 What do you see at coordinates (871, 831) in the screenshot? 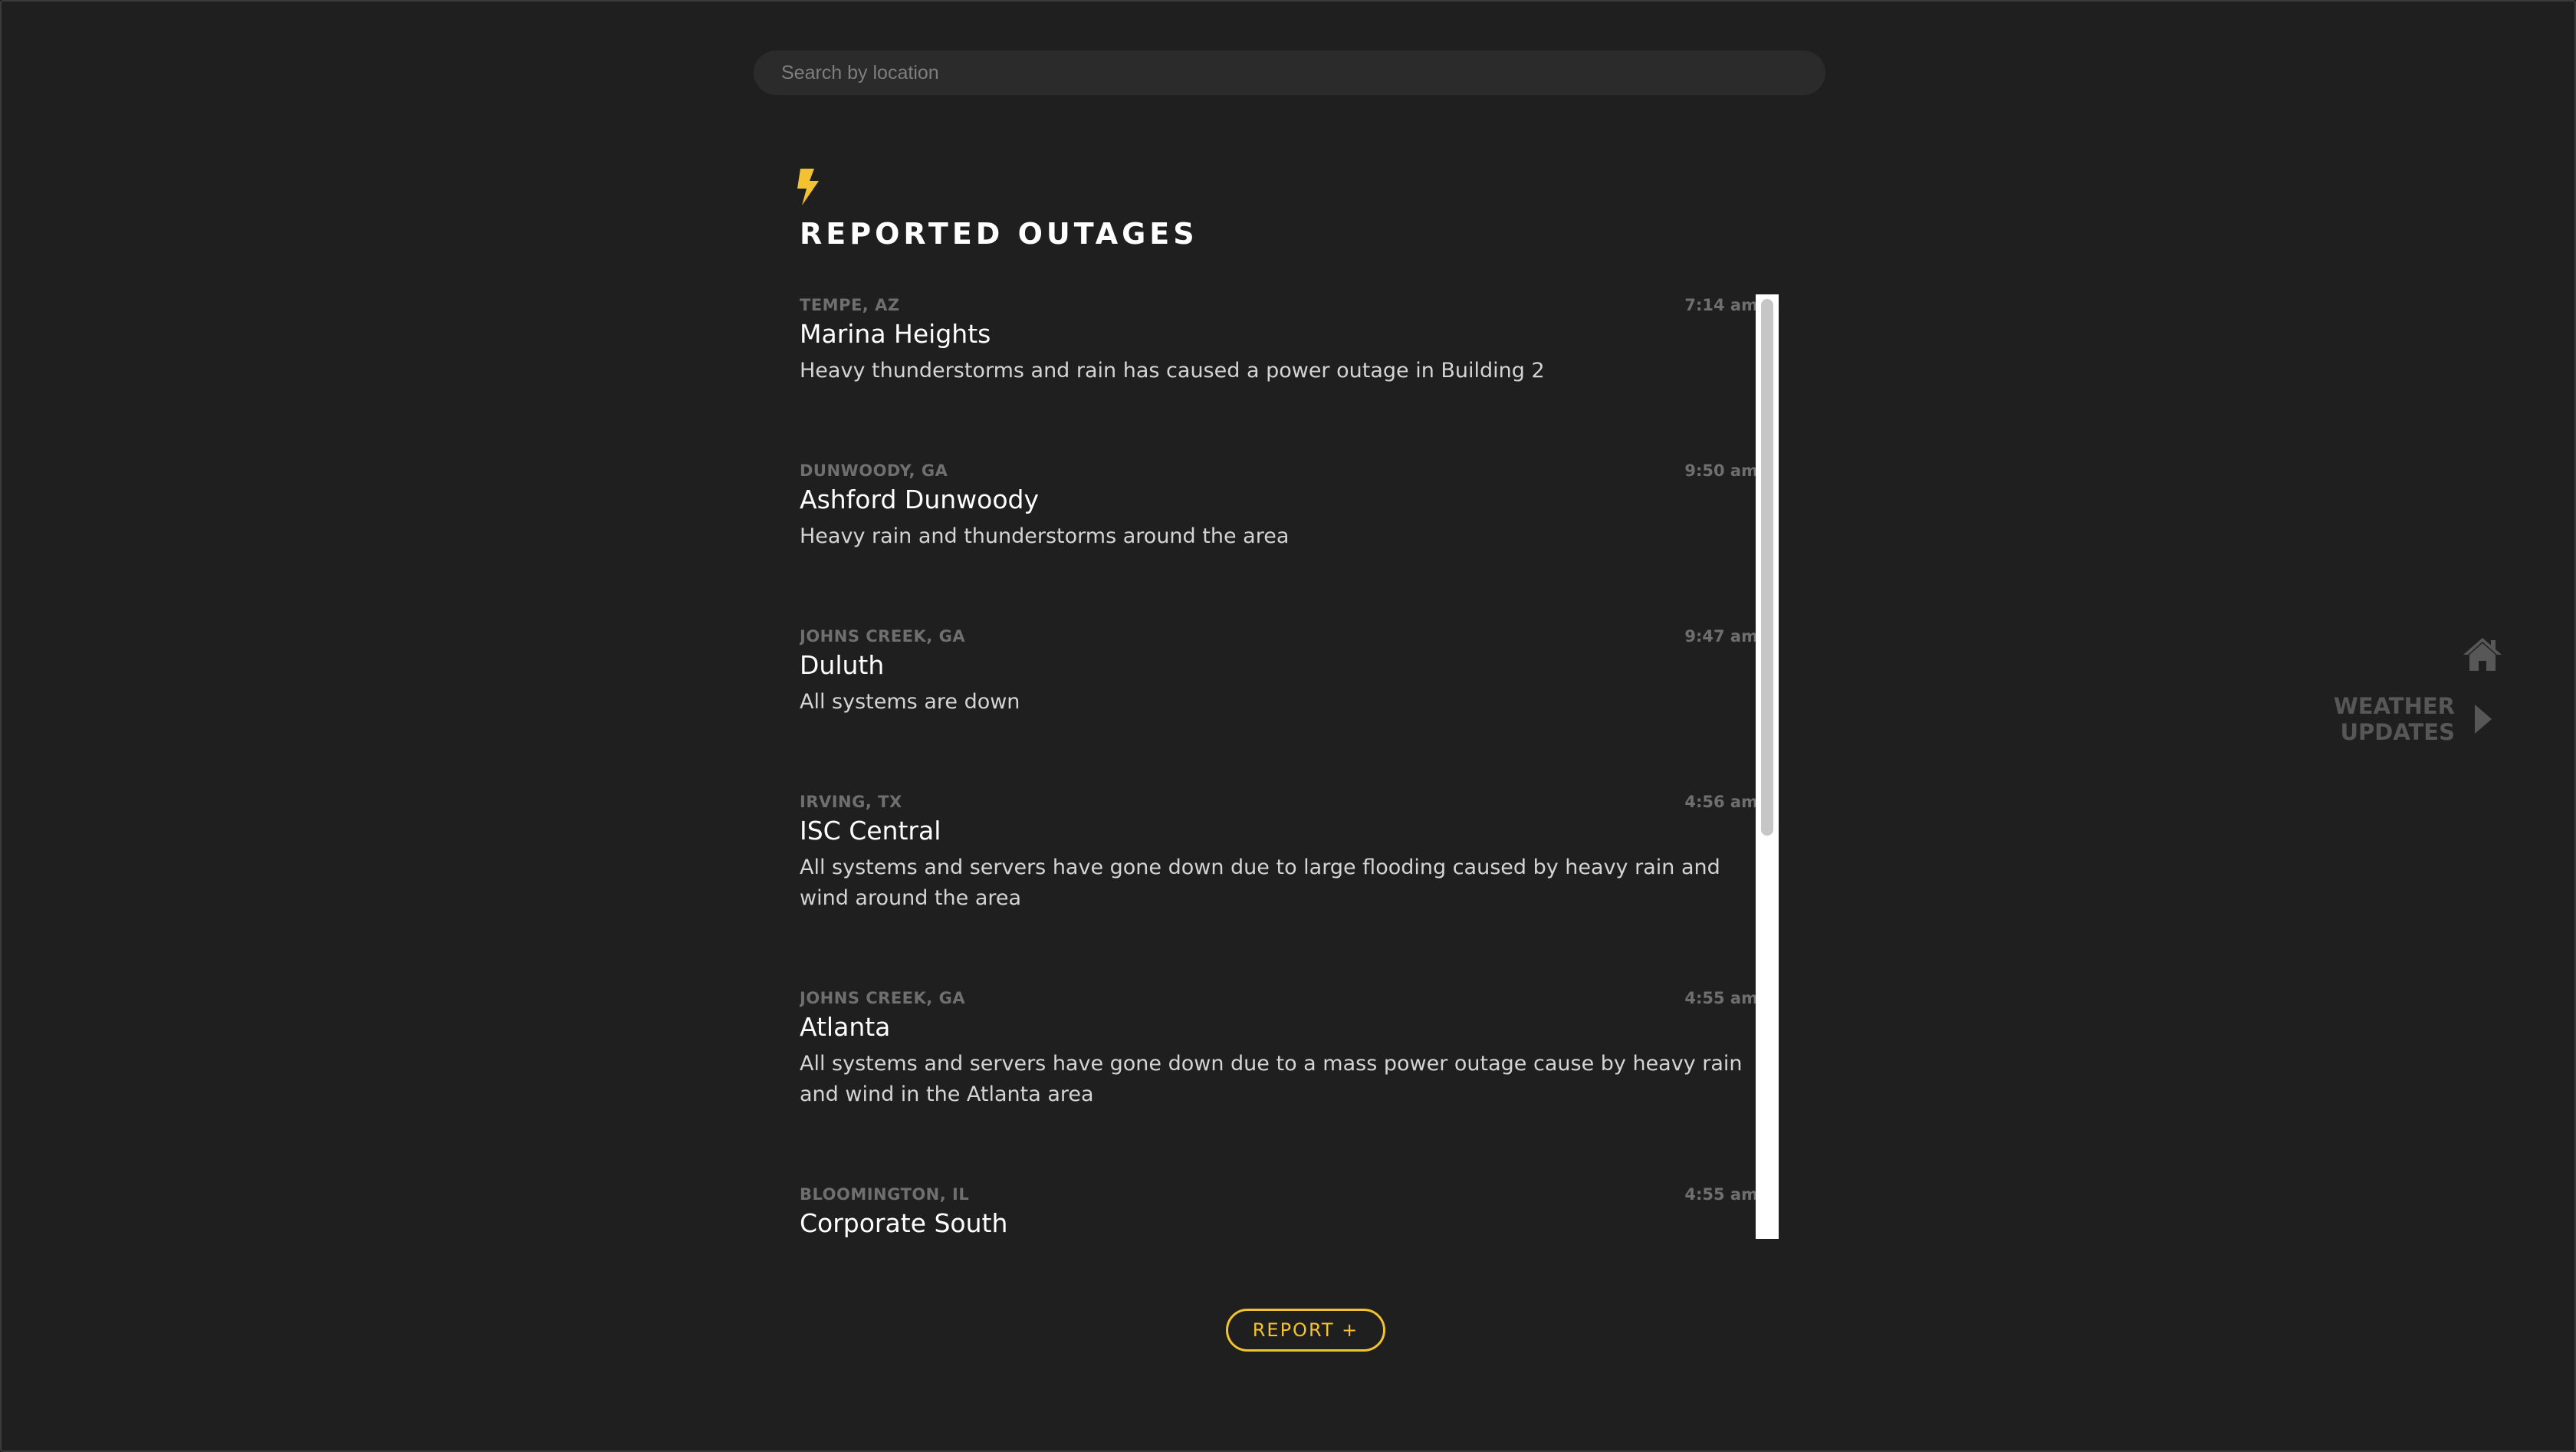
I see `outage-name: ISC Central` at bounding box center [871, 831].